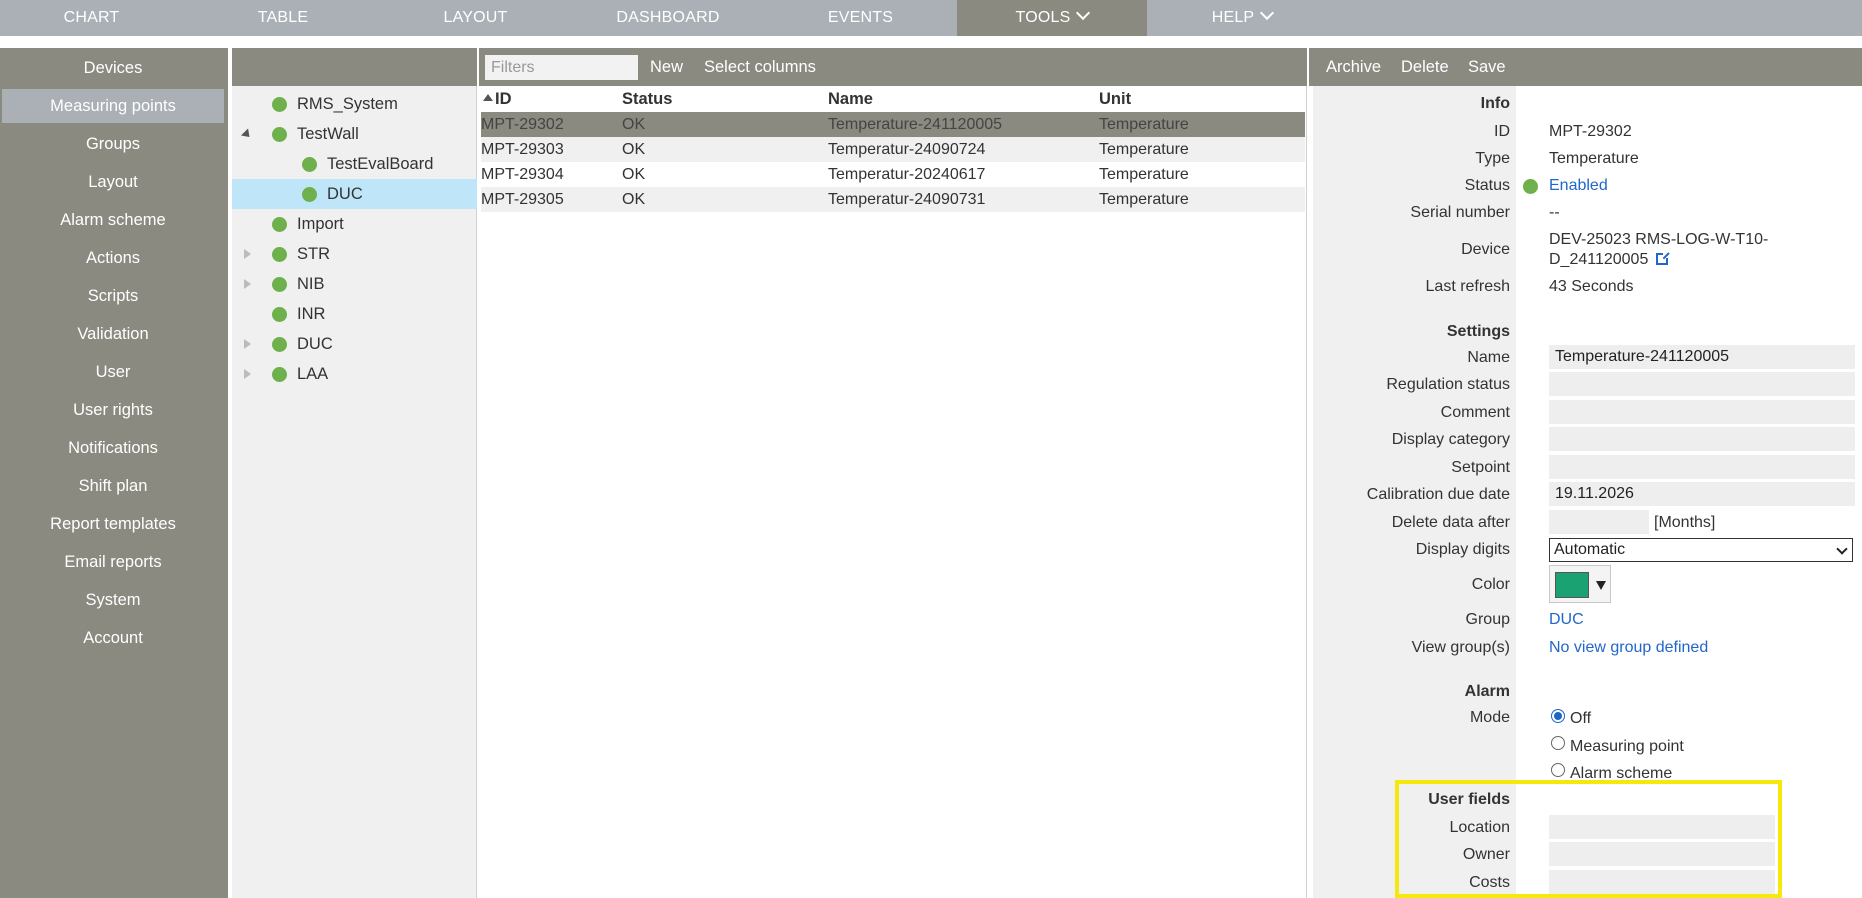 Image resolution: width=1862 pixels, height=898 pixels. I want to click on sidebar-item-user-rights: User rights, so click(113, 410).